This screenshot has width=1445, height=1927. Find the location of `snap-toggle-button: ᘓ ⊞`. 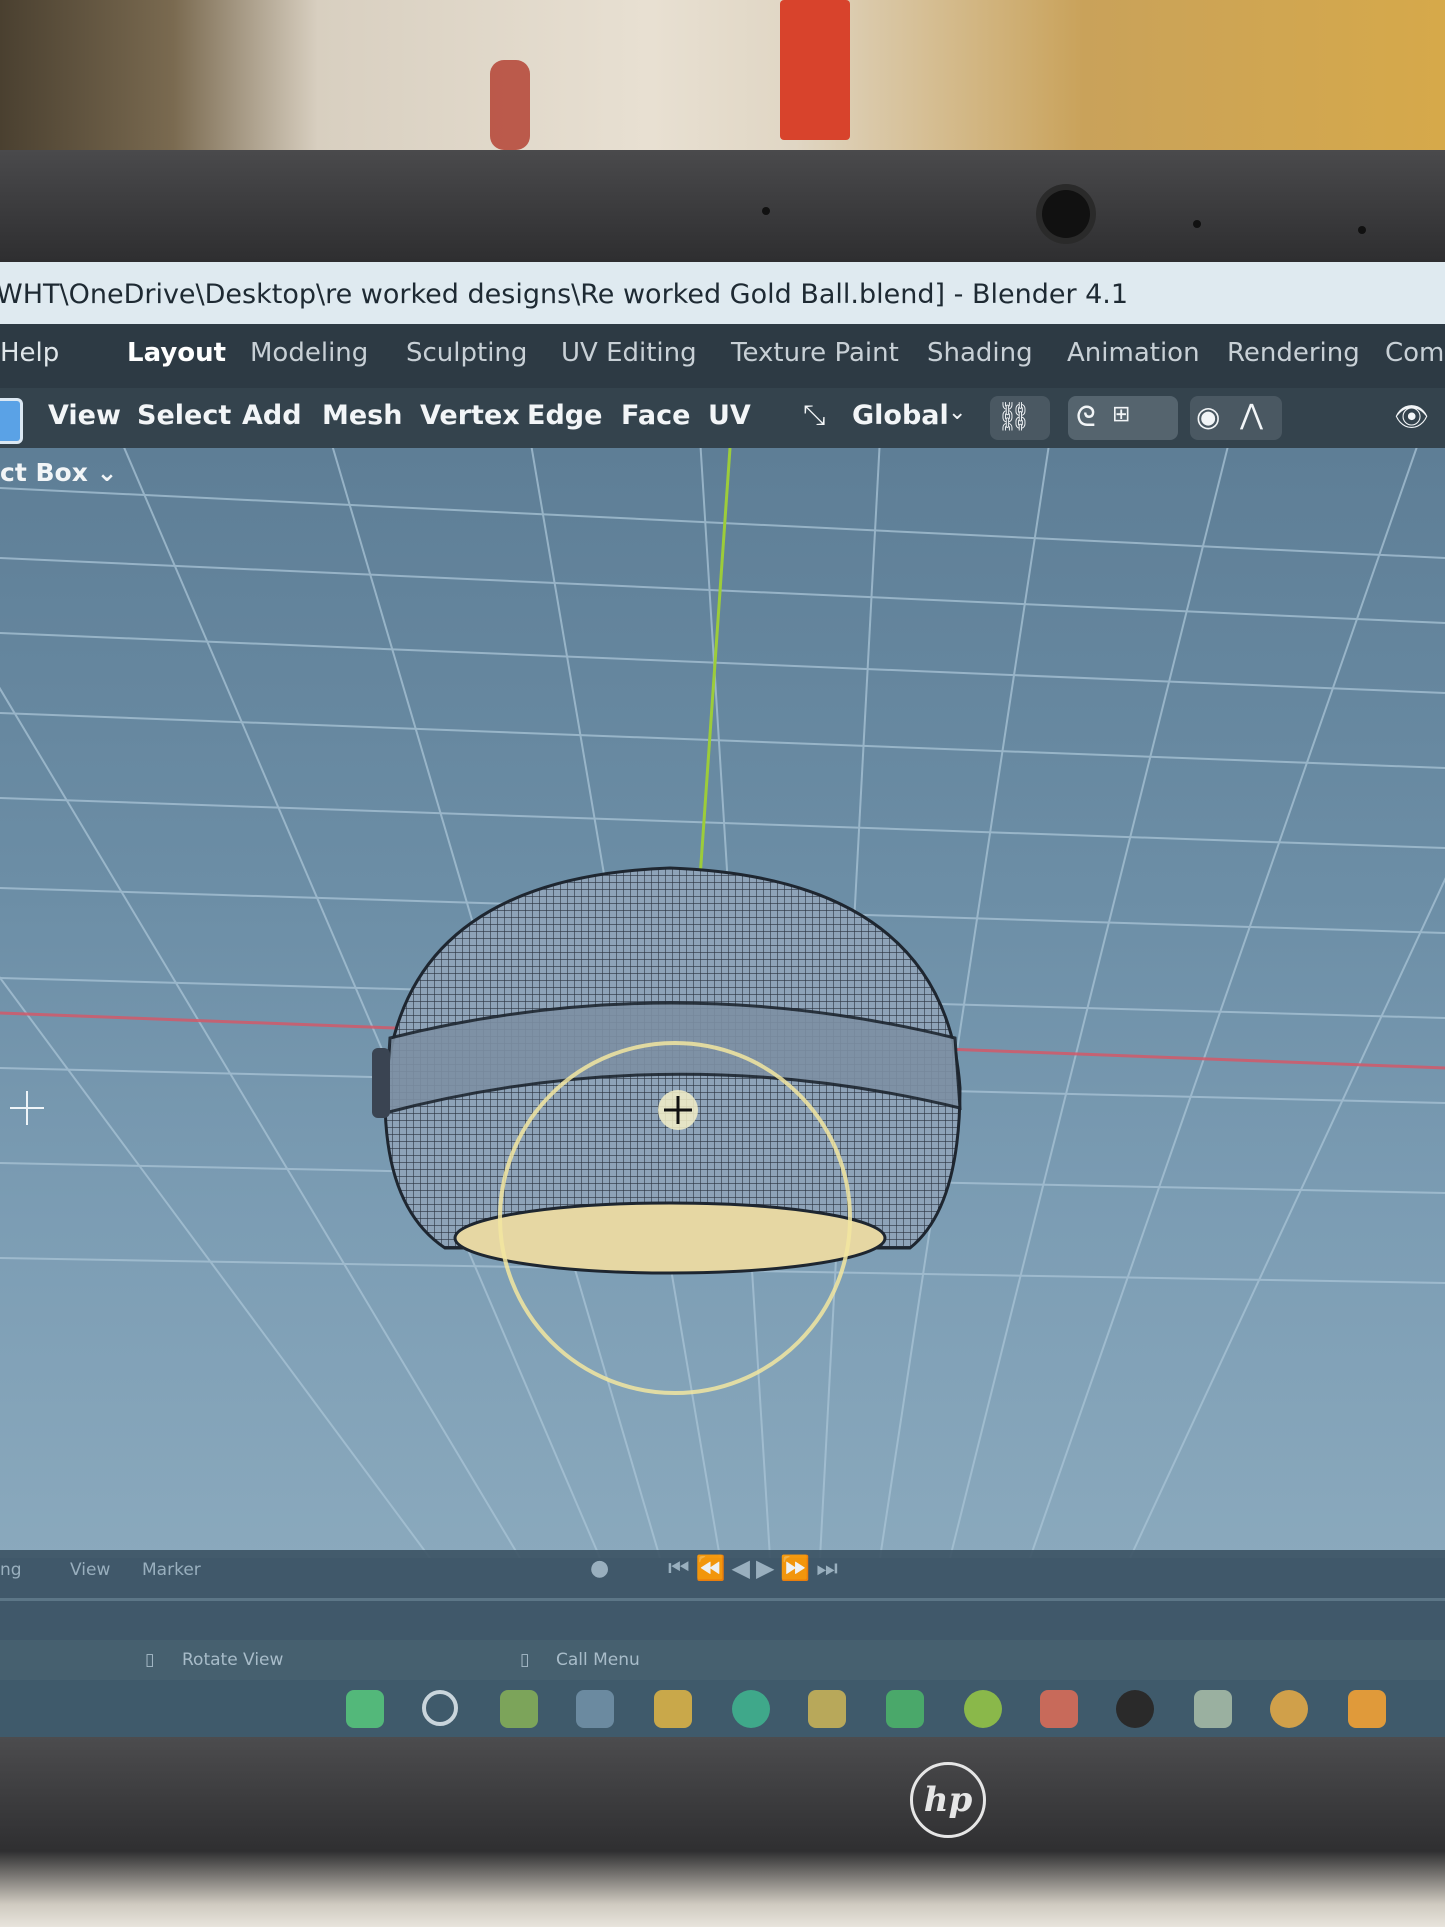

snap-toggle-button: ᘓ ⊞ is located at coordinates (1123, 418).